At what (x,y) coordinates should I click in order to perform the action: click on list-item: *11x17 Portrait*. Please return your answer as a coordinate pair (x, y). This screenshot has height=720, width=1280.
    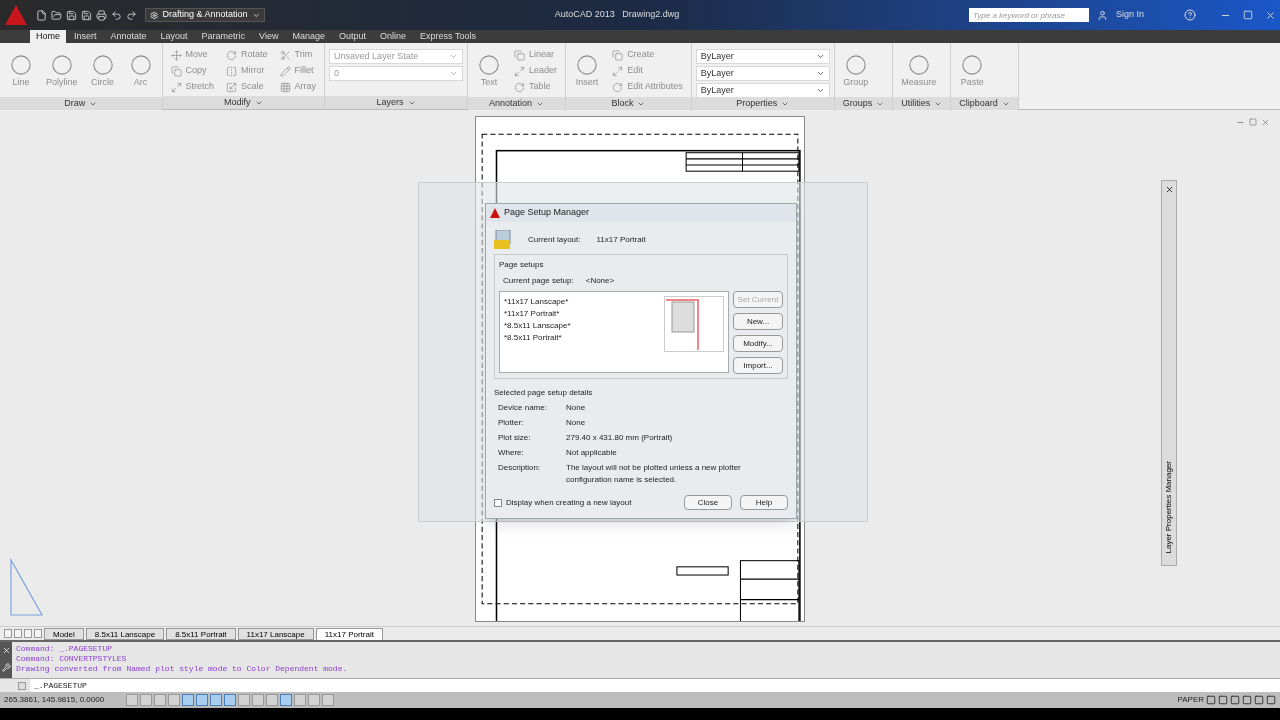
    Looking at the image, I should click on (582, 314).